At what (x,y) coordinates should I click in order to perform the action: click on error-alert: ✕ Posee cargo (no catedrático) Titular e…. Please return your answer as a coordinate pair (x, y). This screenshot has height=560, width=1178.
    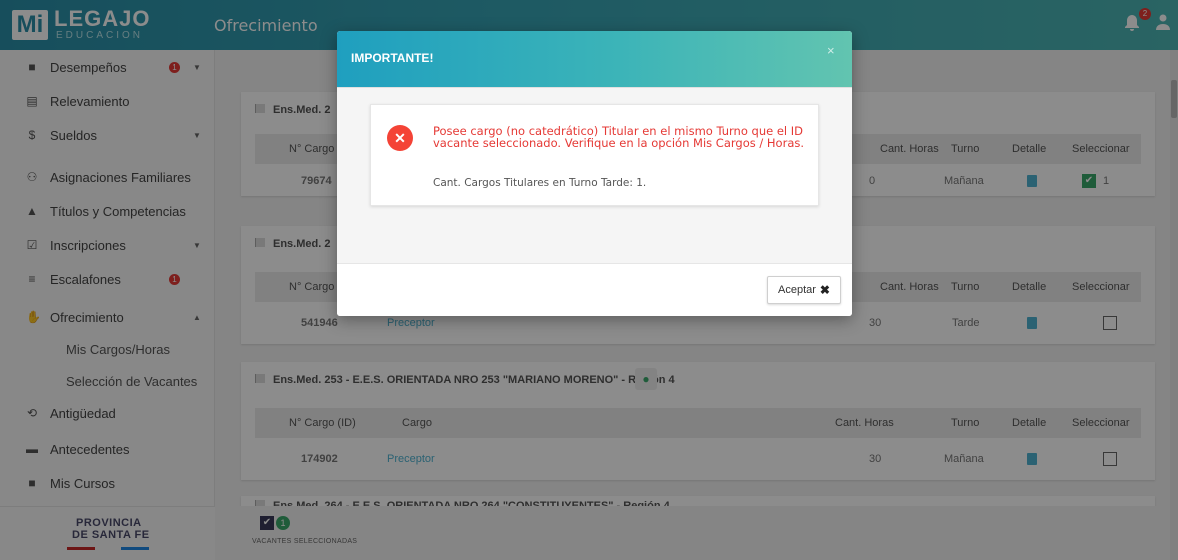
    Looking at the image, I should click on (594, 155).